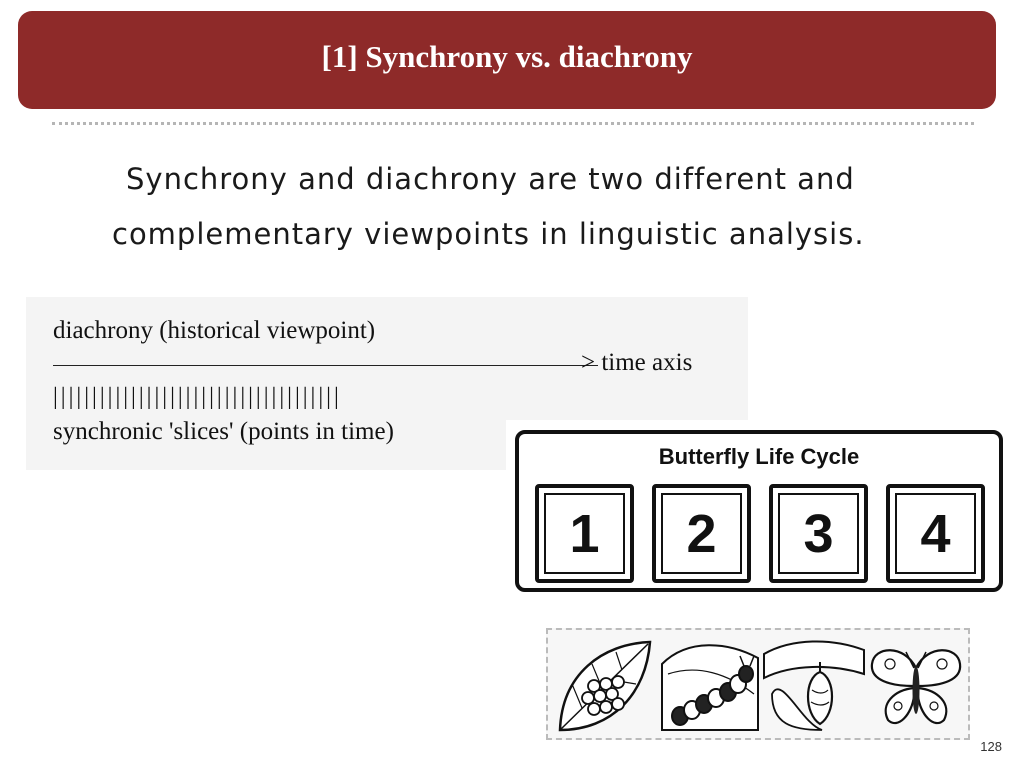  What do you see at coordinates (223, 431) in the screenshot?
I see `synchronic-label: synchronic 'slices' (points in time)` at bounding box center [223, 431].